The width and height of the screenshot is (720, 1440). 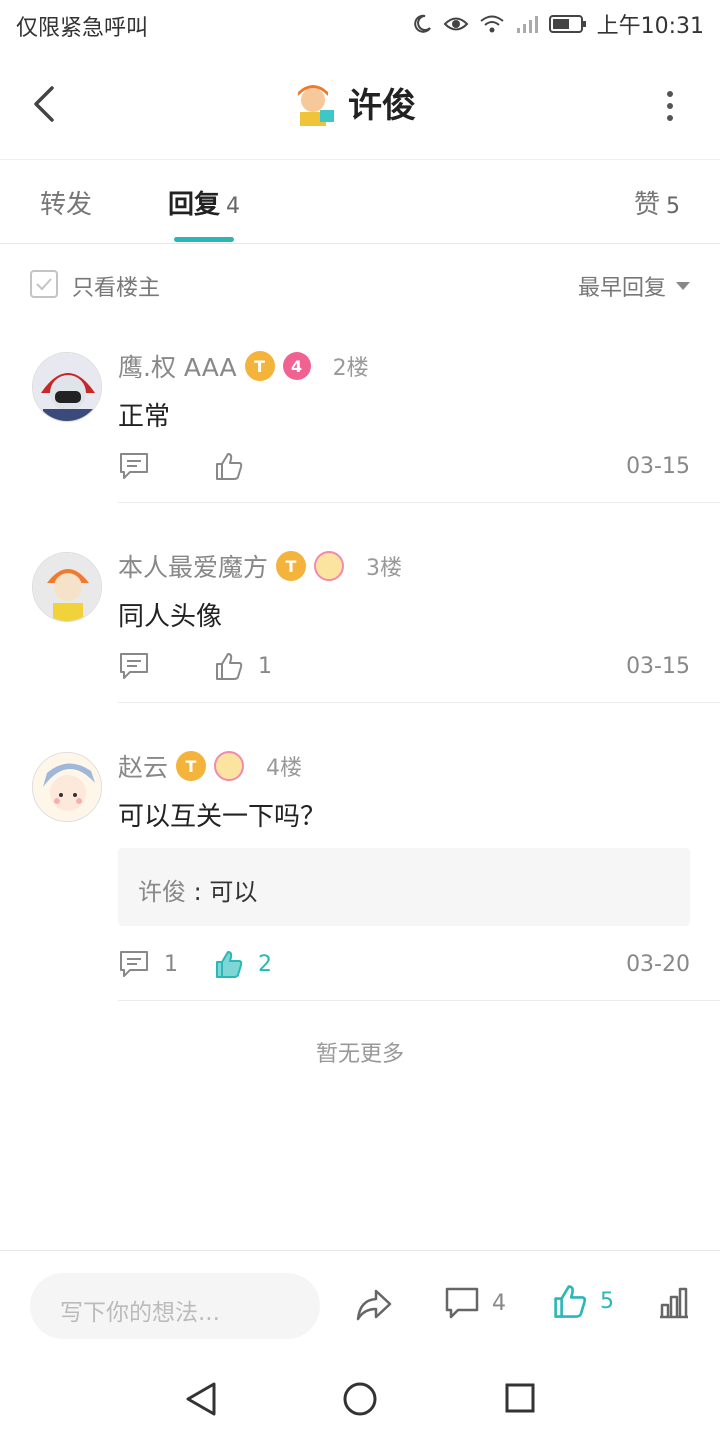 What do you see at coordinates (360, 202) in the screenshot?
I see `tab-bar: 转发 回复 4 赞5` at bounding box center [360, 202].